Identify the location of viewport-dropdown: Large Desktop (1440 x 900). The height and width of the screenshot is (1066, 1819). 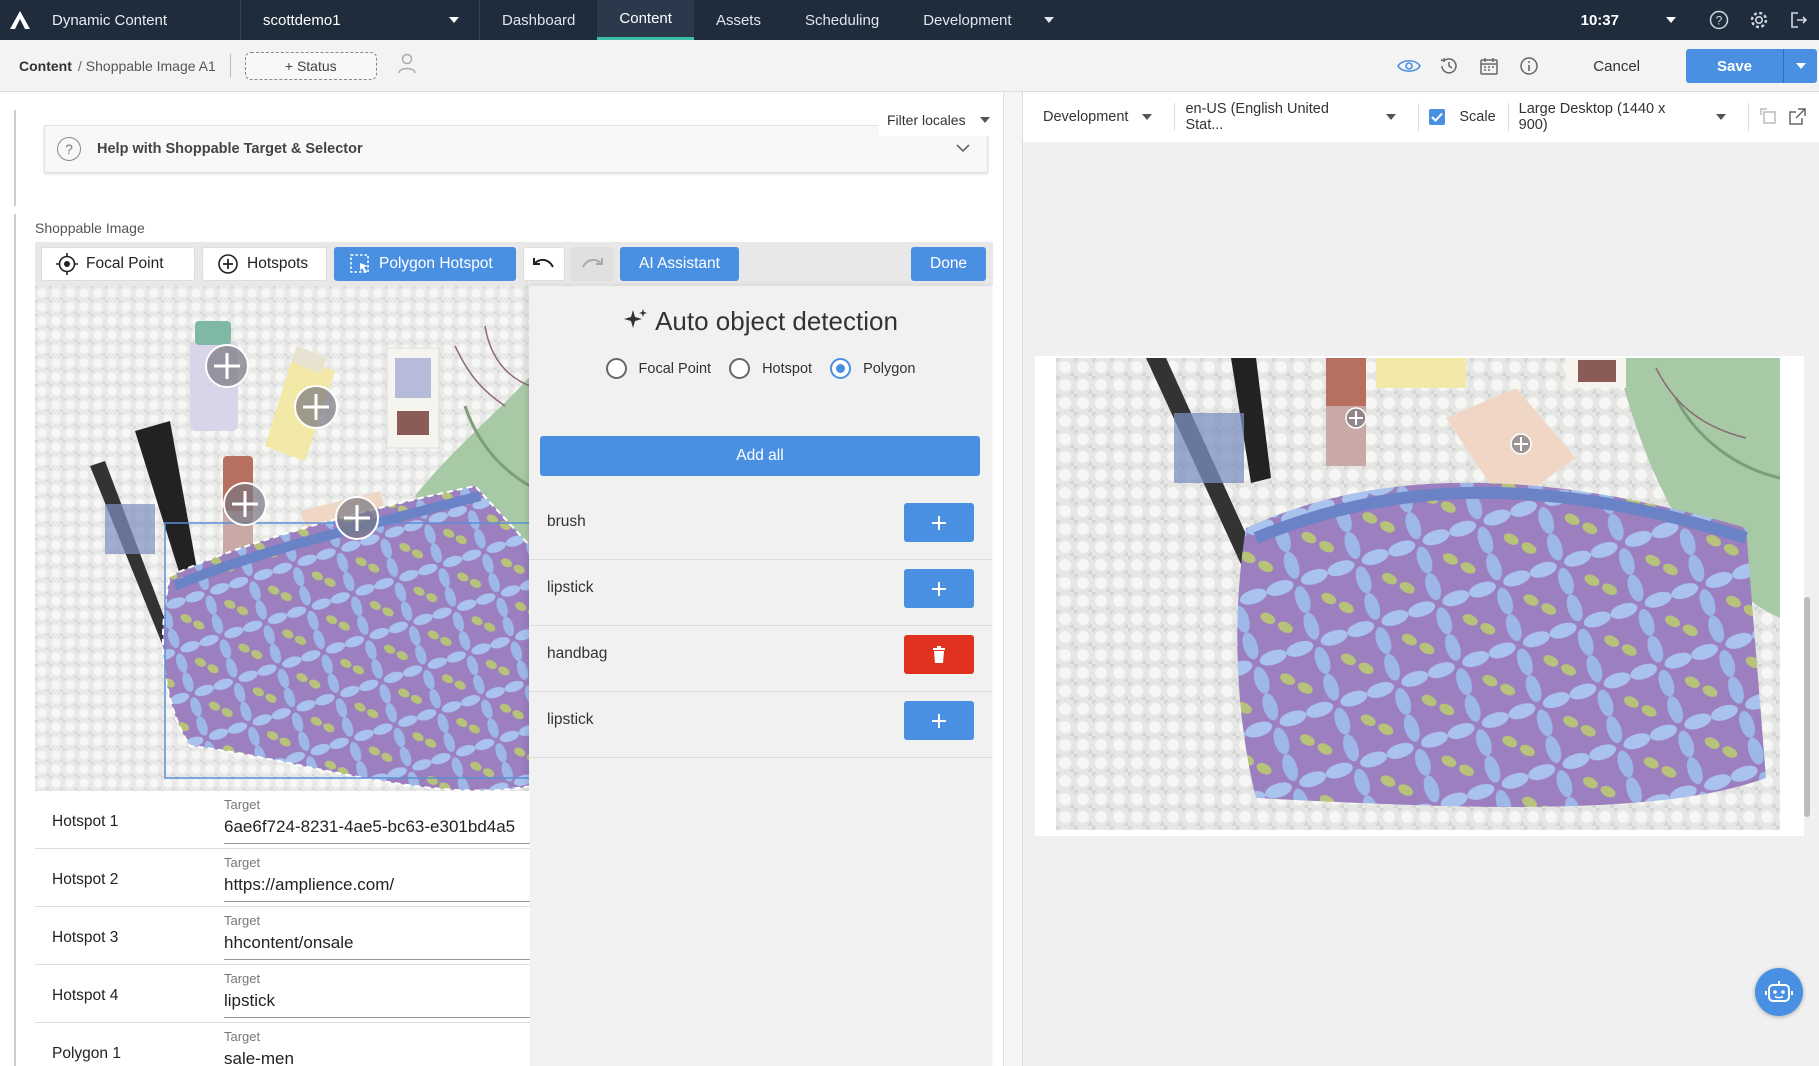
(1628, 117).